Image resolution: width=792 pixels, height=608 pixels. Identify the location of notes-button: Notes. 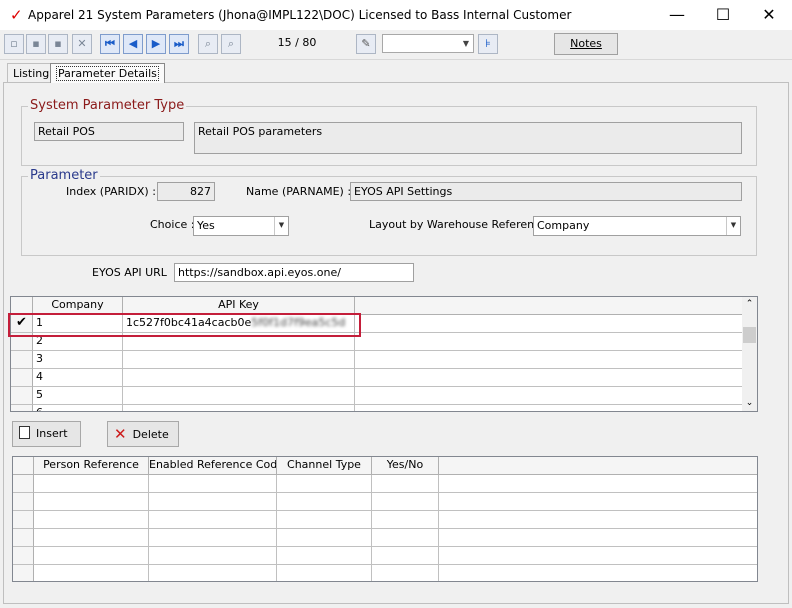
(586, 44).